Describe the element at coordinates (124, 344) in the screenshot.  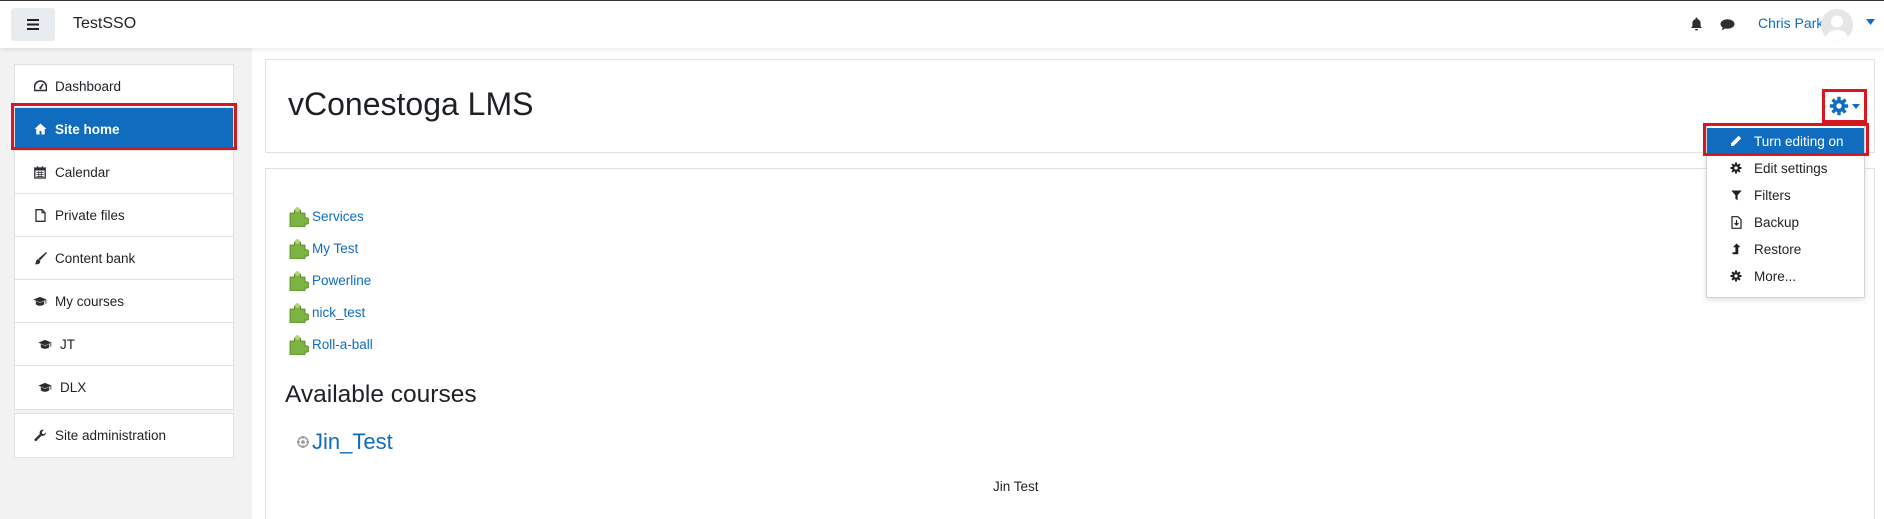
I see `sidebar-item-course-jt: JT` at that location.